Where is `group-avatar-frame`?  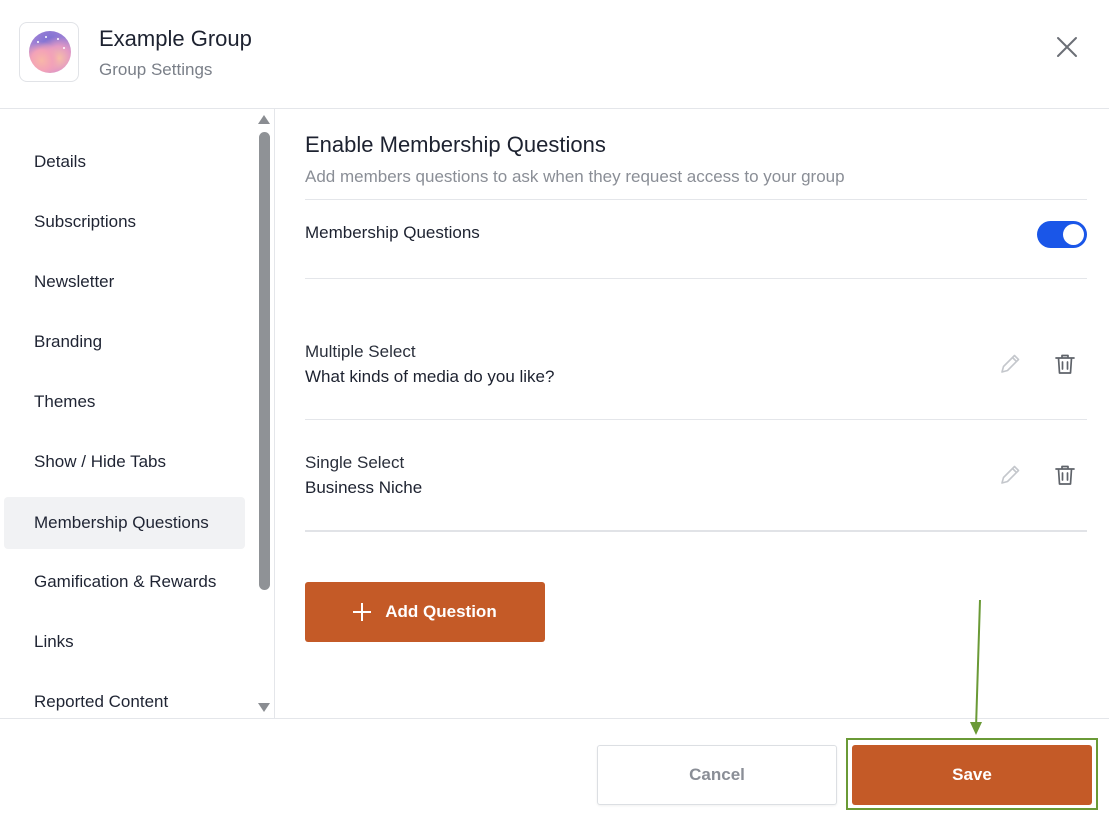 group-avatar-frame is located at coordinates (49, 52).